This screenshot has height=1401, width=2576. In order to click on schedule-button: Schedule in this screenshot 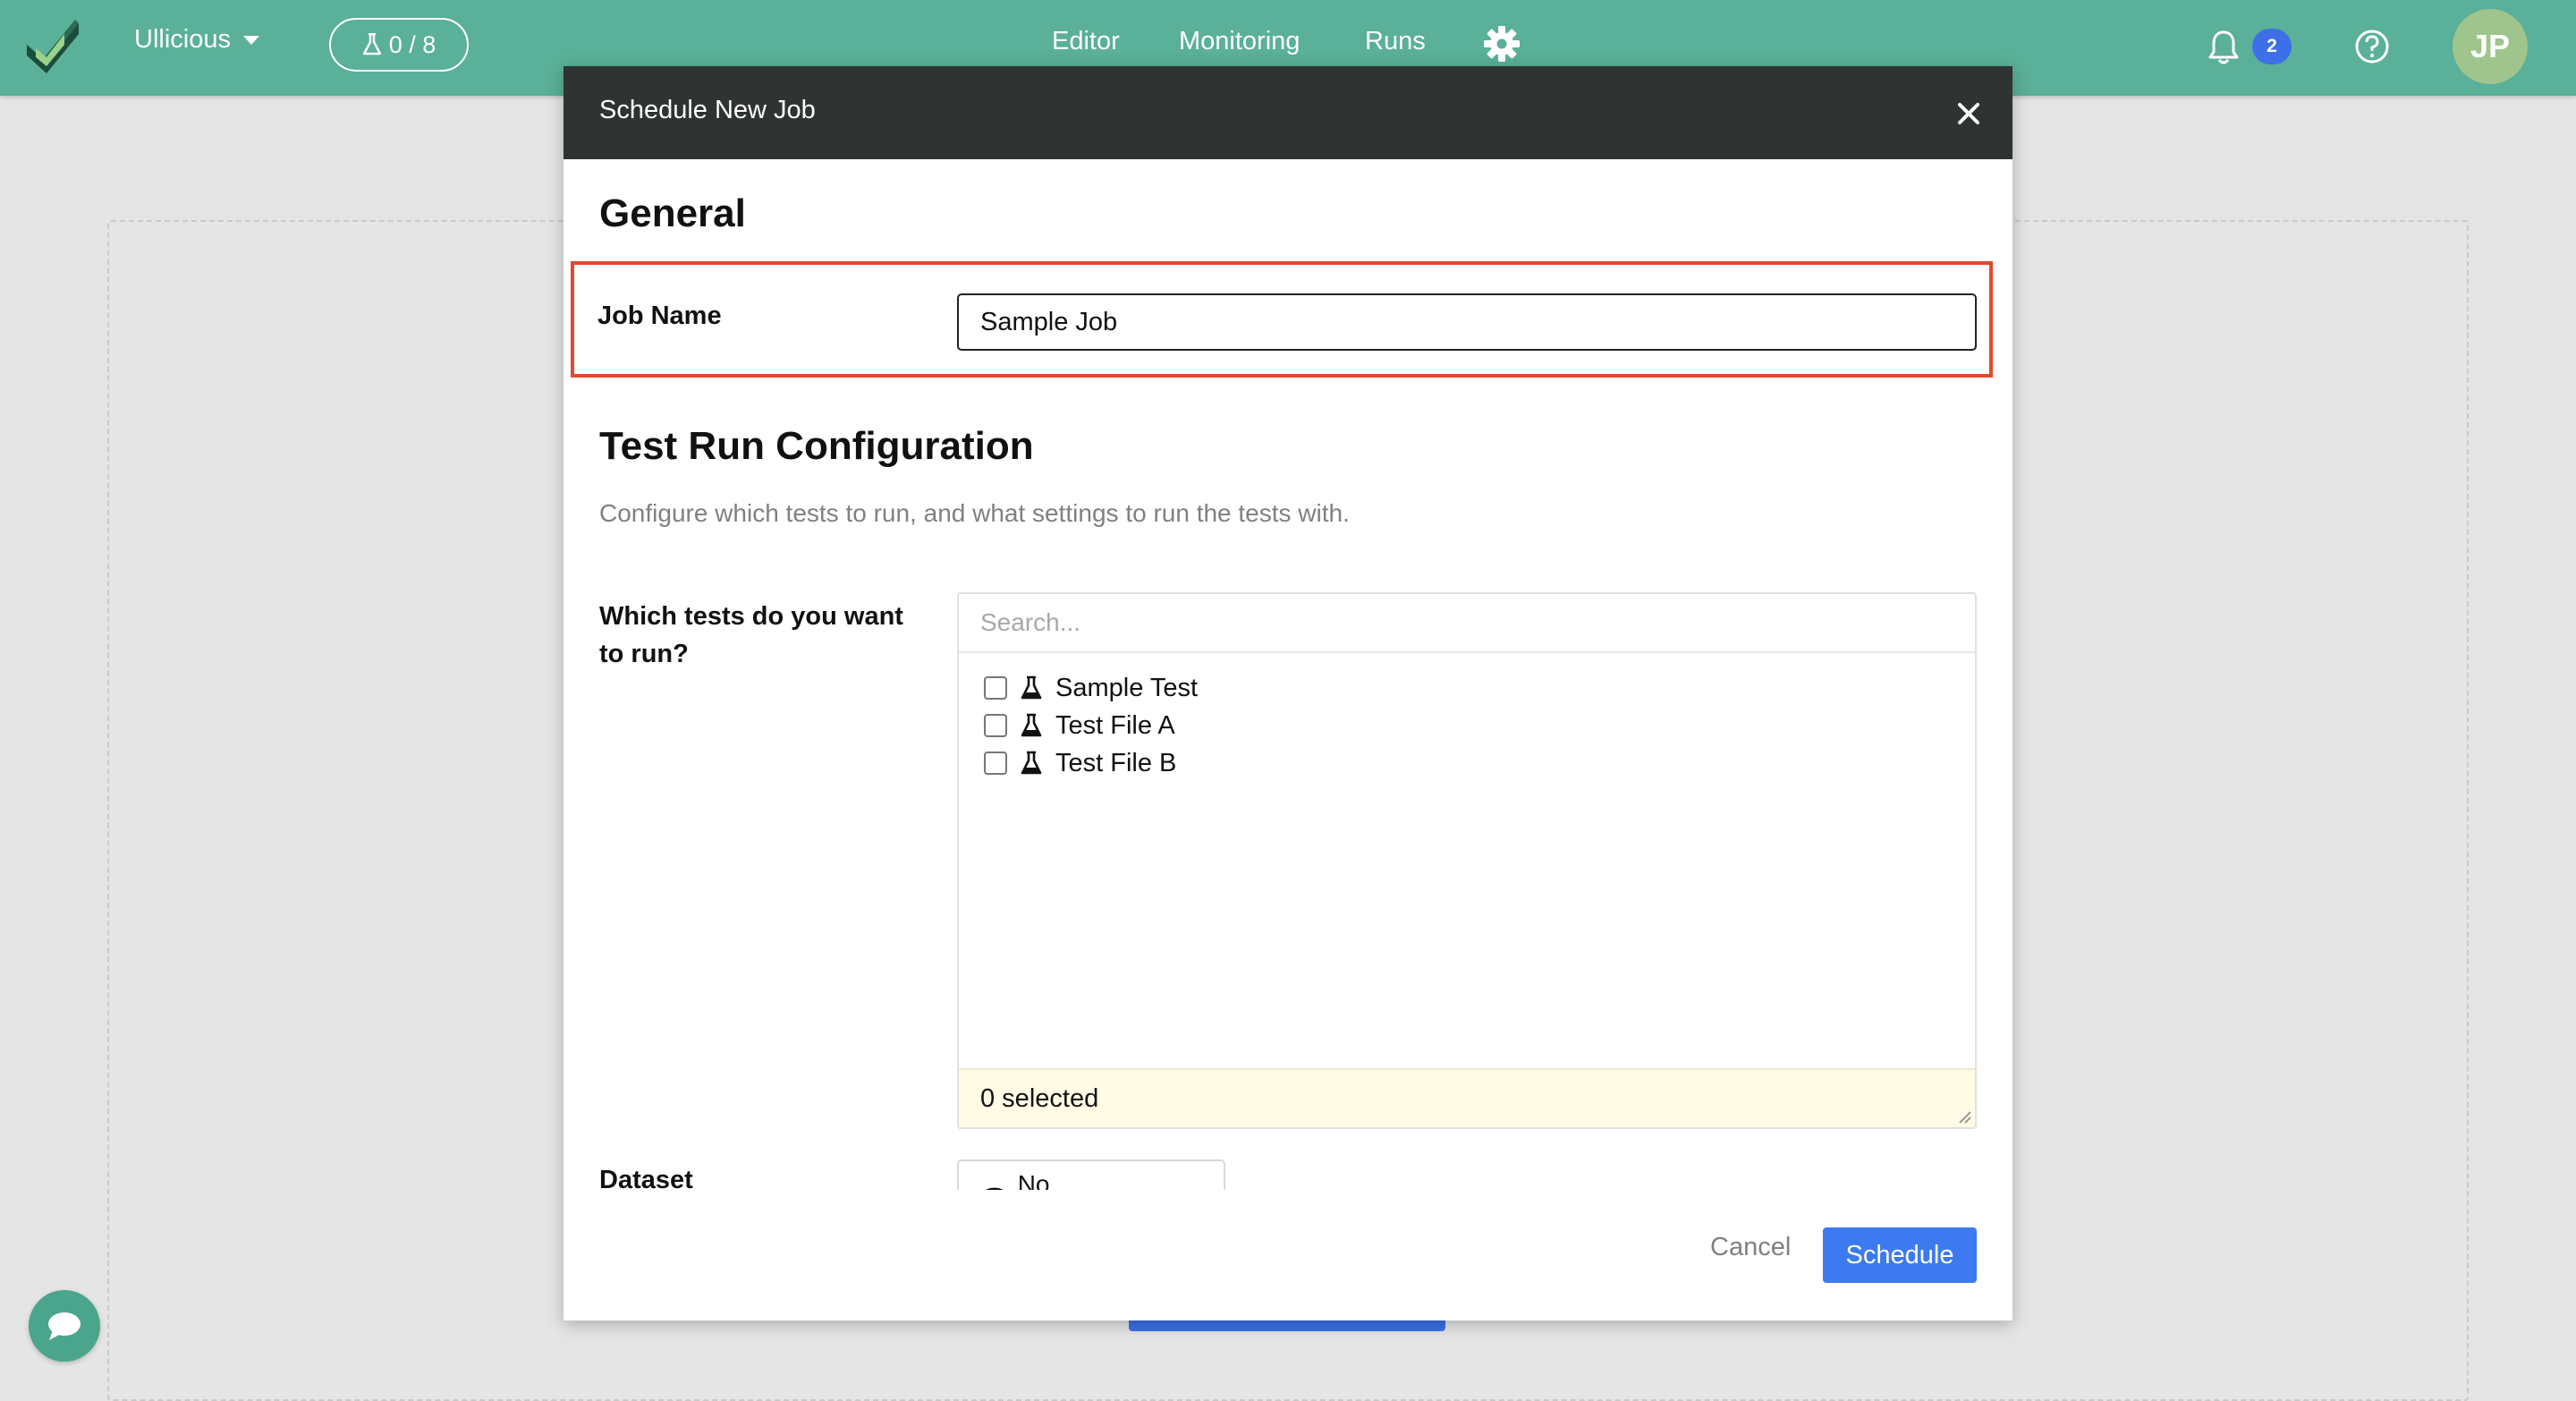, I will do `click(1900, 1255)`.